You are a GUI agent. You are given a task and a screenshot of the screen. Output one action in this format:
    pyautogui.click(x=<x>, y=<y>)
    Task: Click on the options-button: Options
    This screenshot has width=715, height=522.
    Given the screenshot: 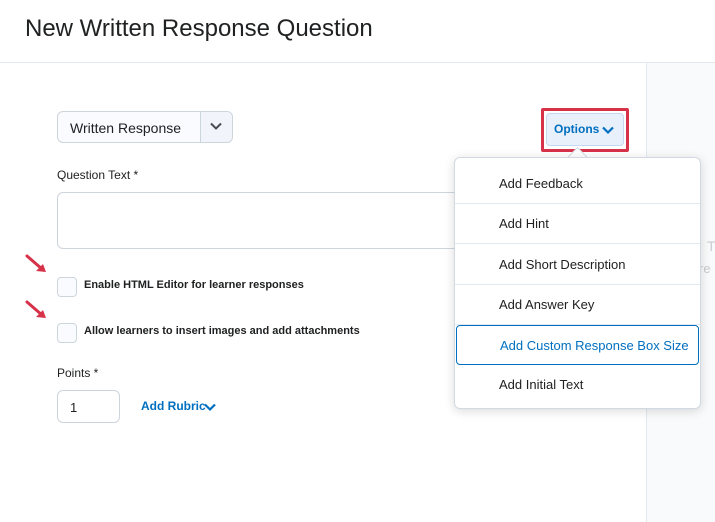 What is the action you would take?
    pyautogui.click(x=585, y=129)
    